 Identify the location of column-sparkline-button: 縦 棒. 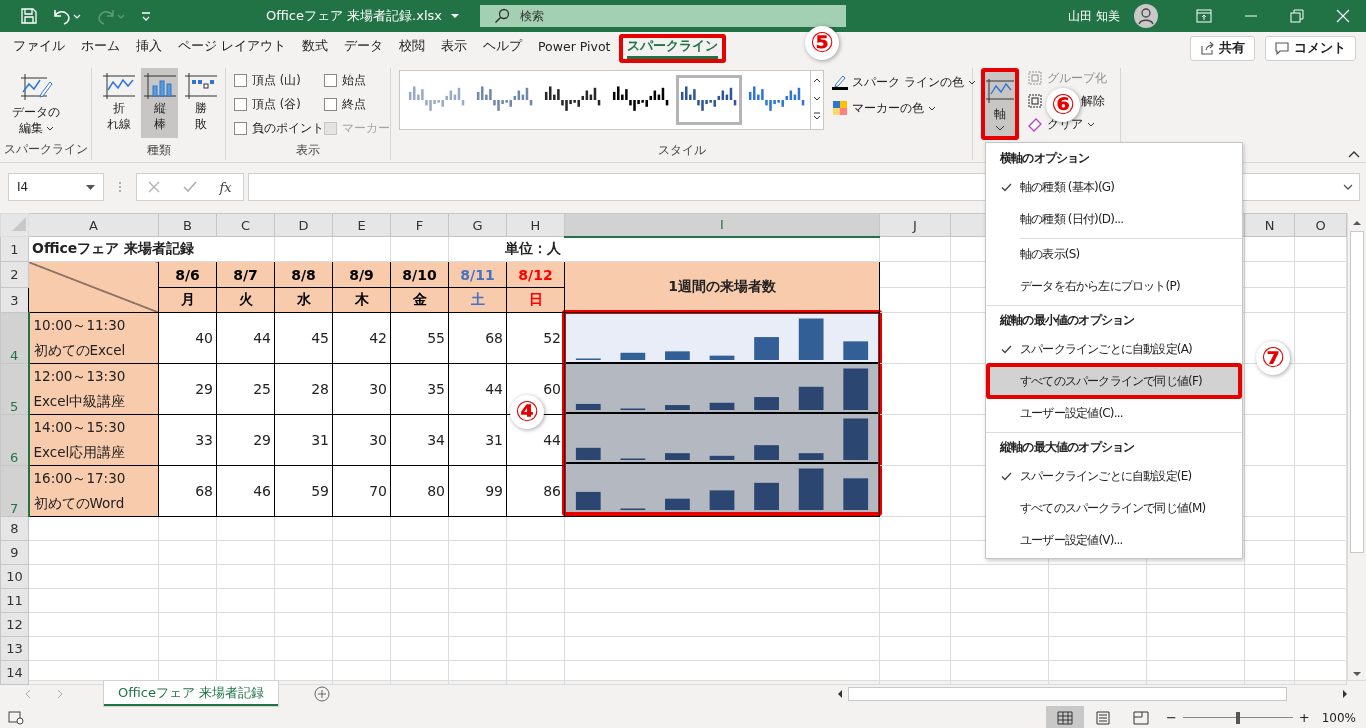
(159, 103).